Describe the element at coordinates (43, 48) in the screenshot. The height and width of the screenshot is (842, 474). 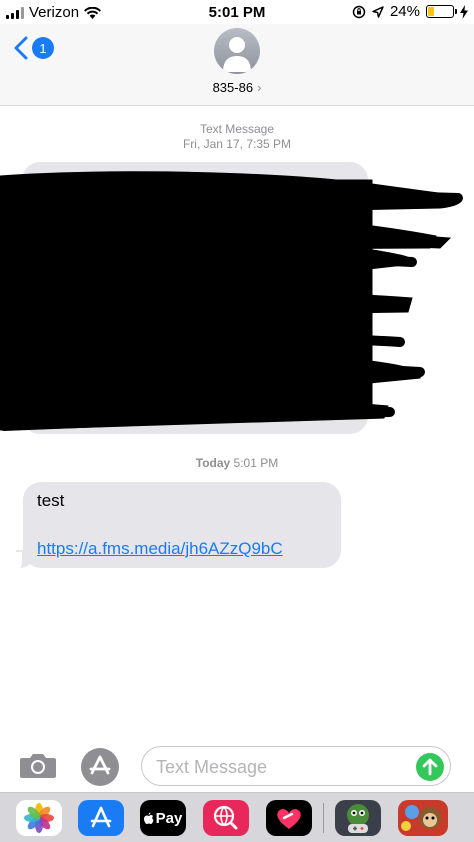
I see `unread-count-badge: 1` at that location.